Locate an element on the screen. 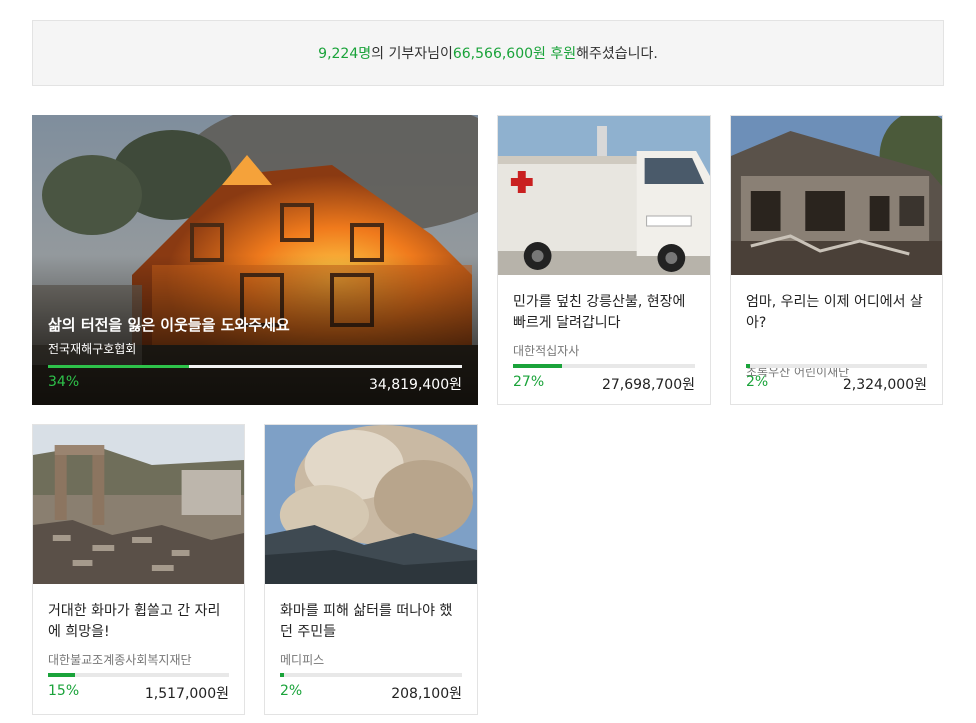 The image size is (976, 723). campaign-org: 대한불교조계종사회복지재단 is located at coordinates (120, 660).